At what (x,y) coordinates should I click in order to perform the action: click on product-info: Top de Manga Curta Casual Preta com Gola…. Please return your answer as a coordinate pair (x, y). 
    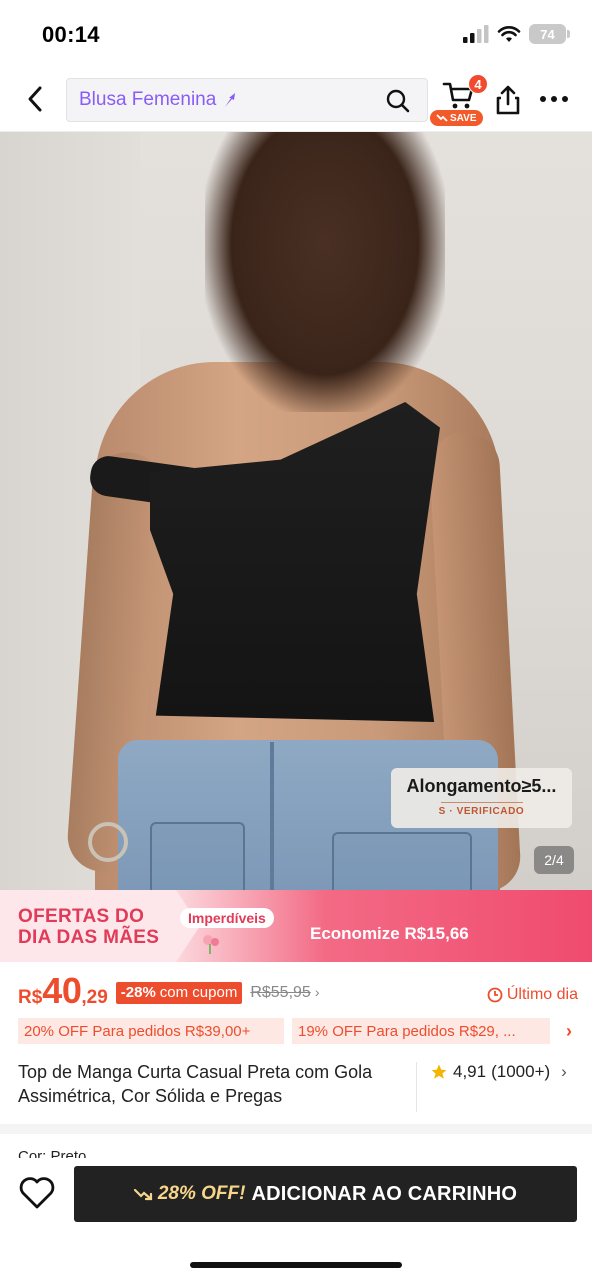
    Looking at the image, I should click on (298, 1088).